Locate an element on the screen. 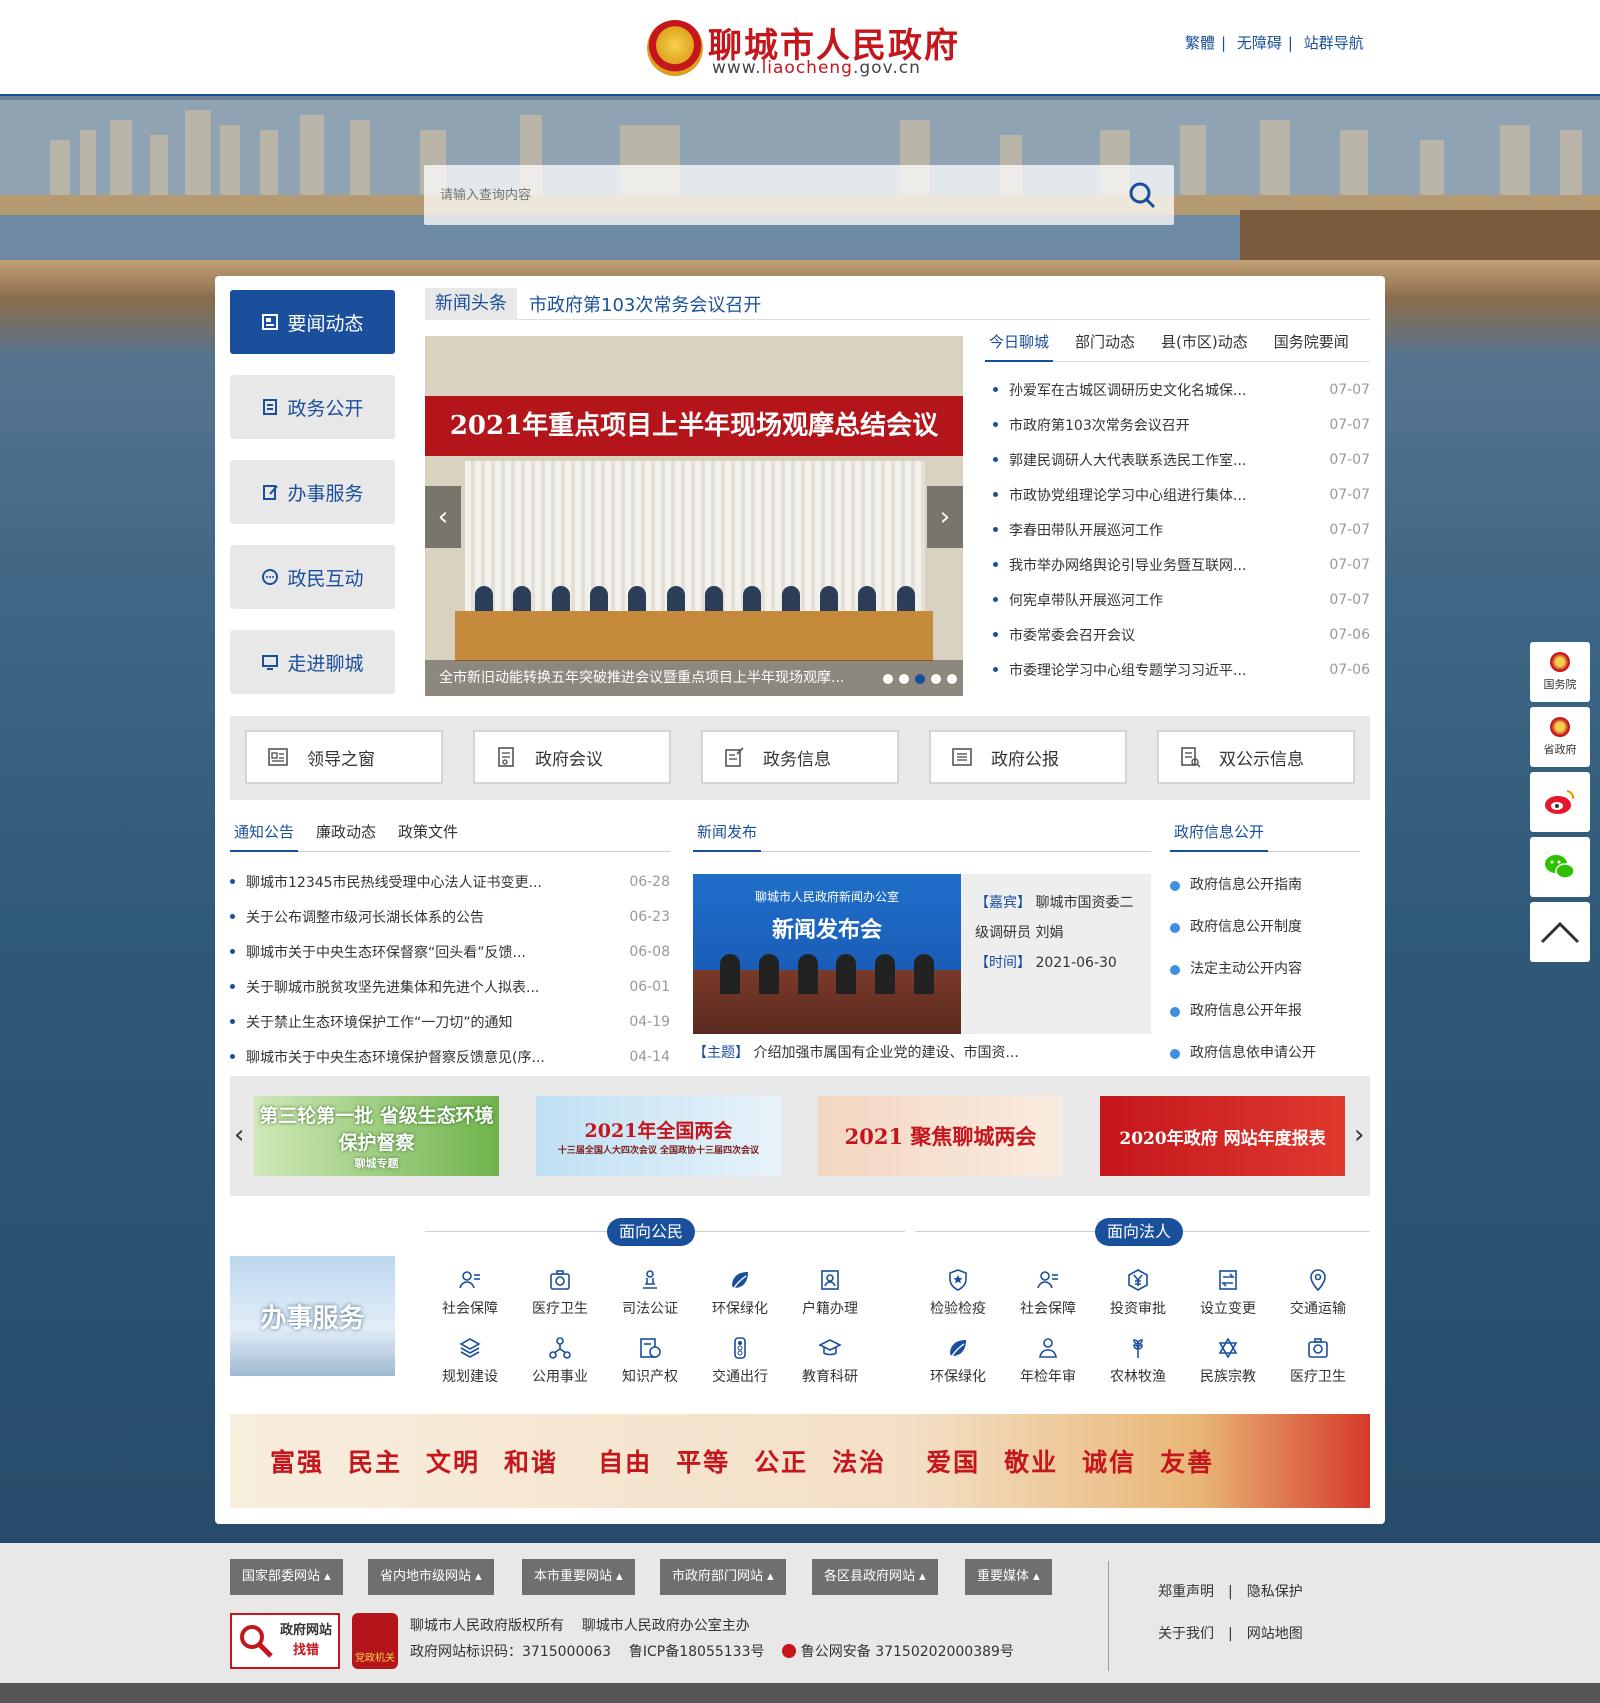 The height and width of the screenshot is (1703, 1600). list-item: 关于公布调整市级河长湖长体系的公告 06-23 is located at coordinates (450, 916).